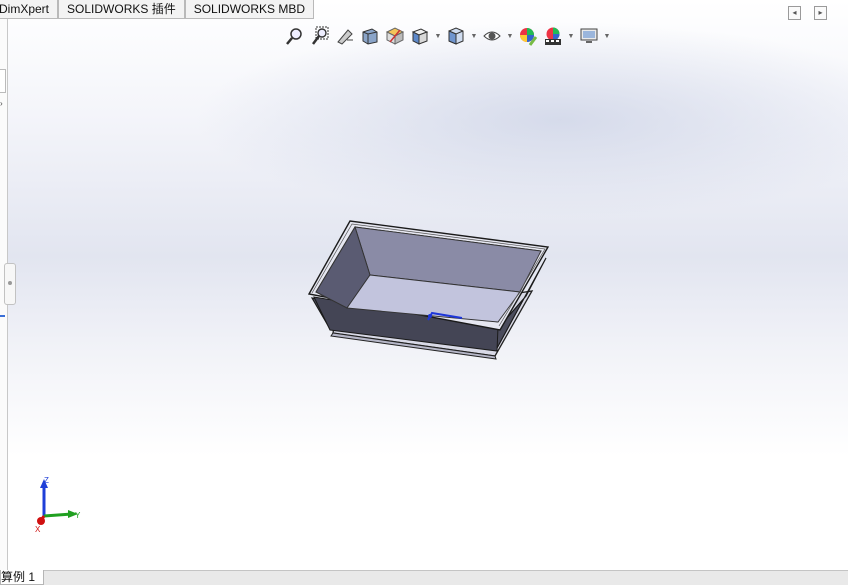  What do you see at coordinates (58, 505) in the screenshot?
I see `reference-triad: Z Y X` at bounding box center [58, 505].